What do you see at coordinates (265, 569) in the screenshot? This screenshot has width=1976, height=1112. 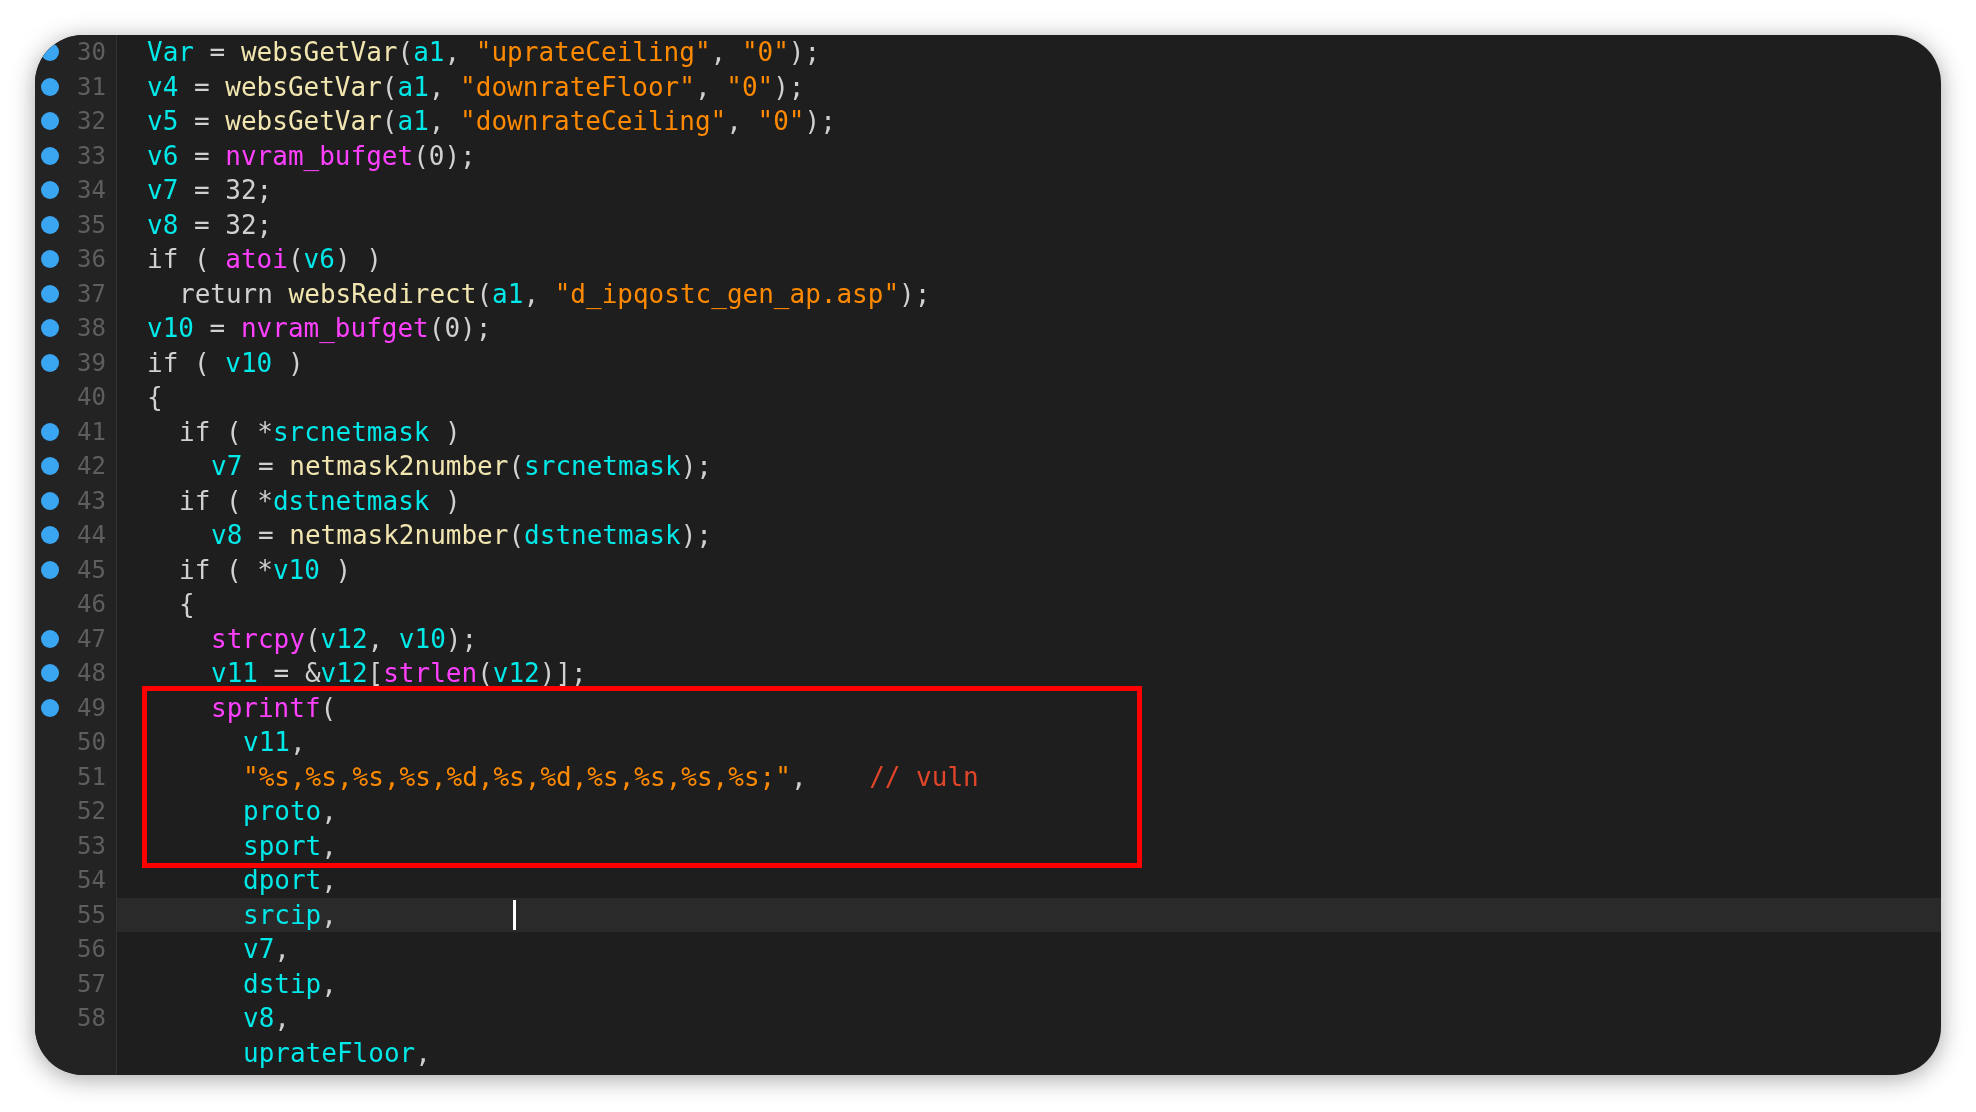 I see `code-line: if ( *v10 )` at bounding box center [265, 569].